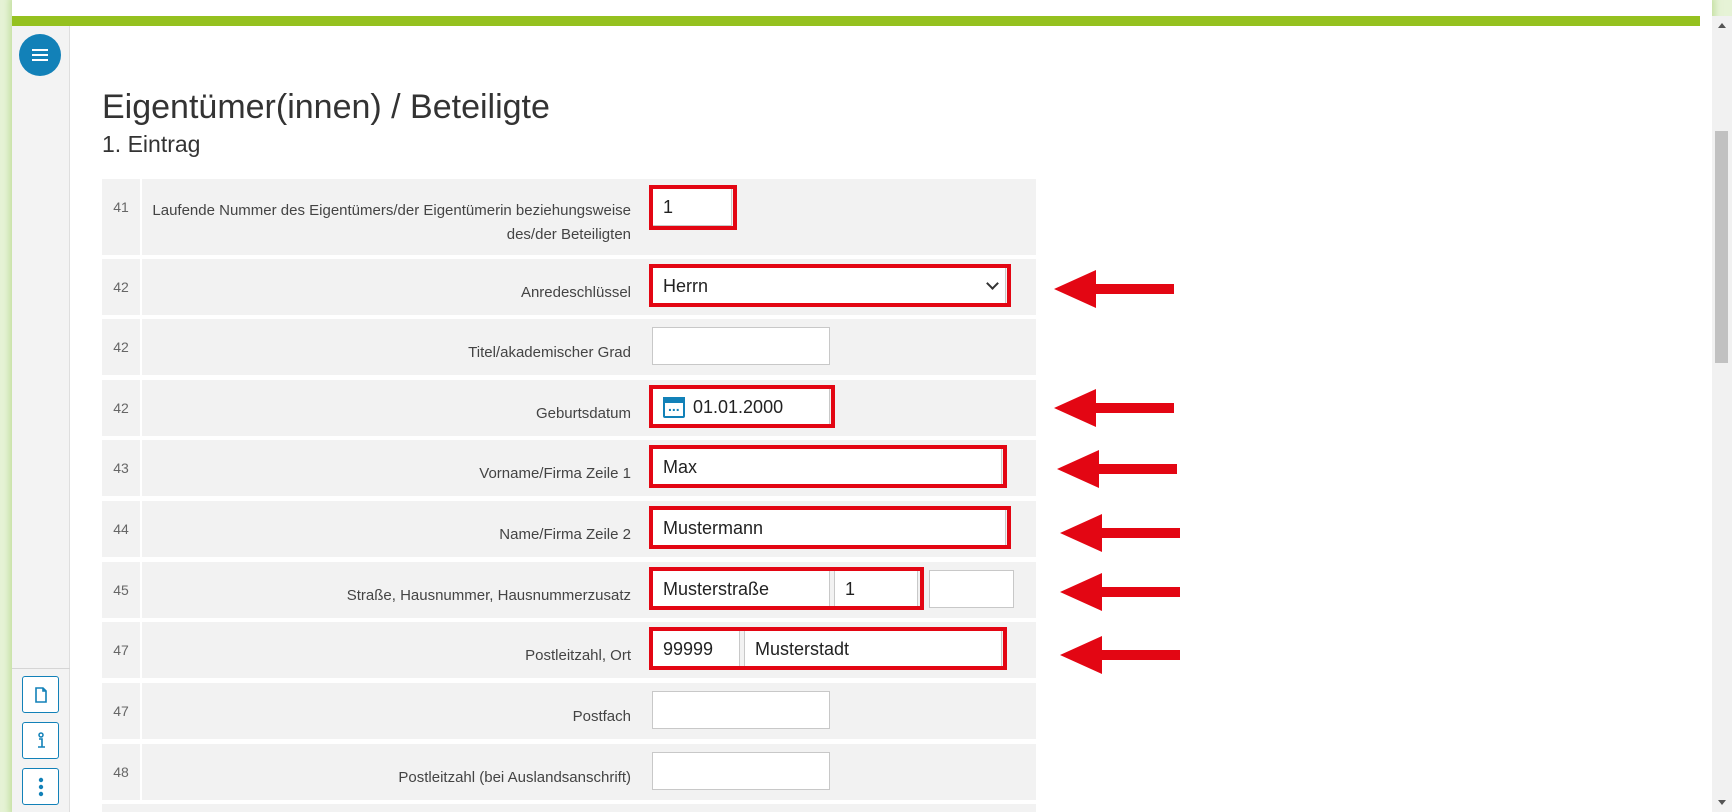 This screenshot has width=1732, height=812. Describe the element at coordinates (1722, 802) in the screenshot. I see `scroll-down-icon` at that location.